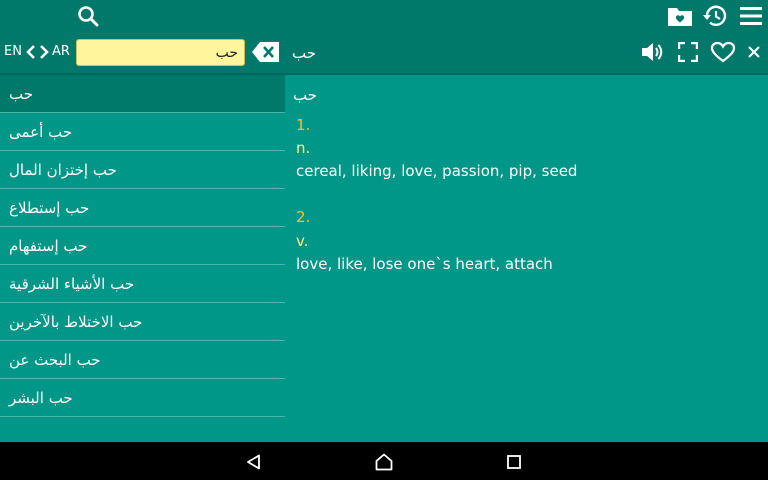 The image size is (768, 480). I want to click on close-icon, so click(754, 52).